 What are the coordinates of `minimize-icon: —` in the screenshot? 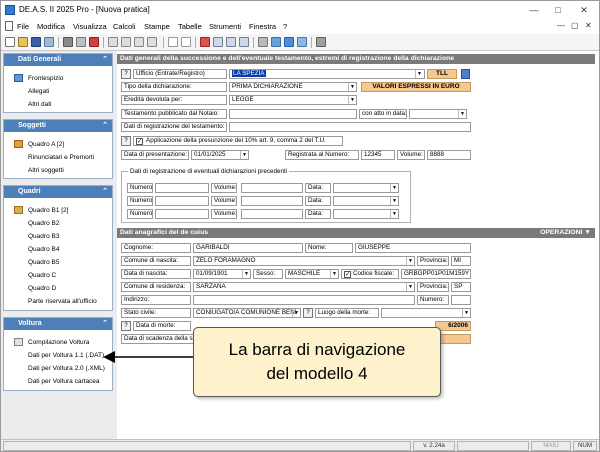 It's located at (534, 10).